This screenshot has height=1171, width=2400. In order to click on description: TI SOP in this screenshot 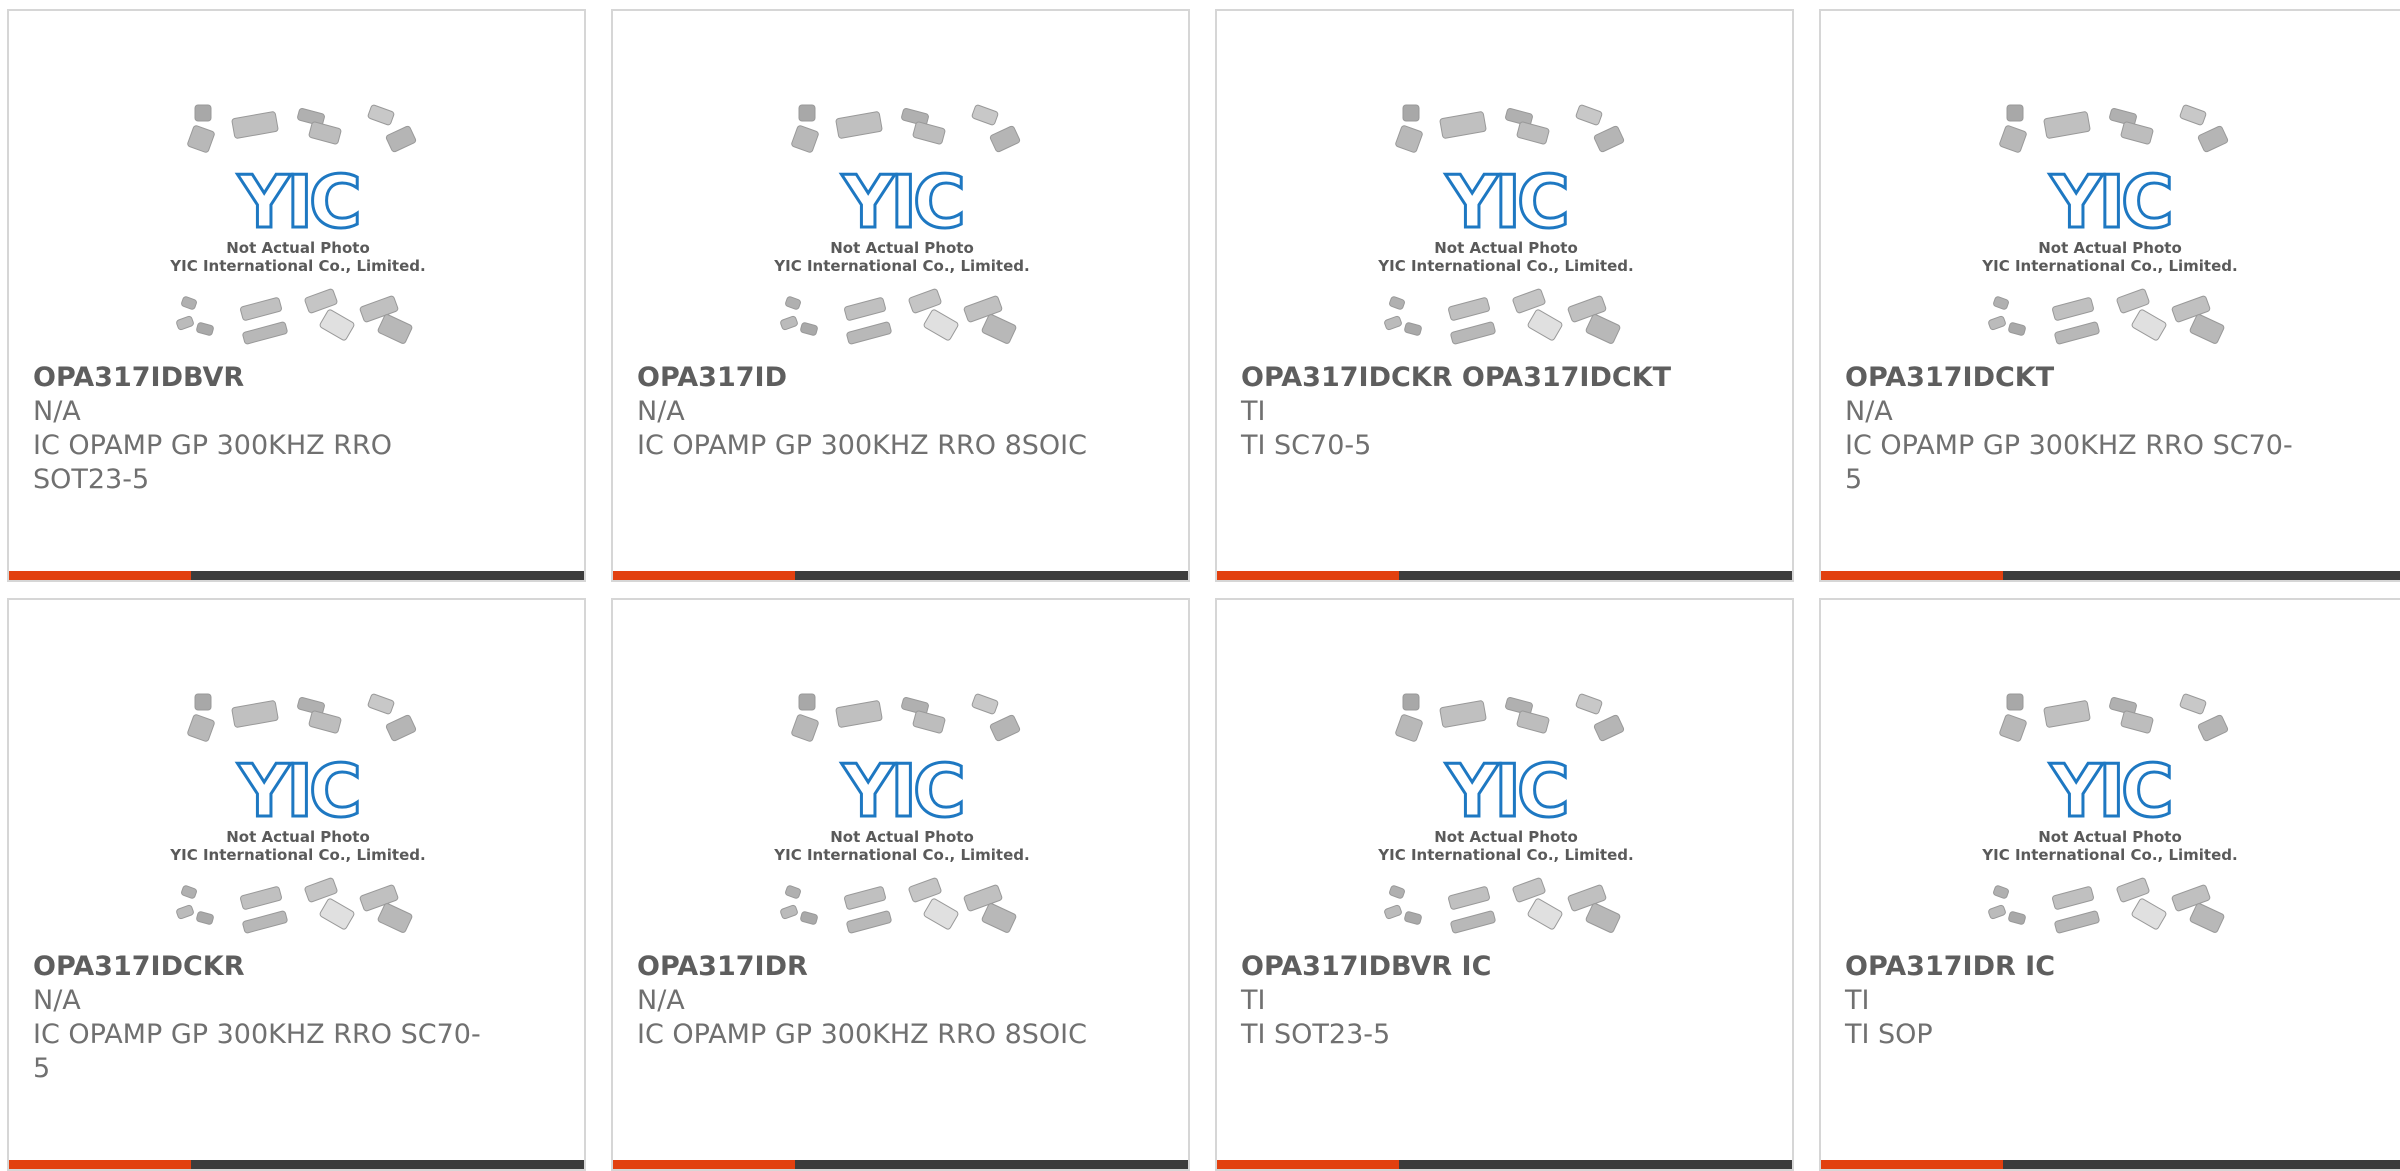, I will do `click(1889, 1034)`.